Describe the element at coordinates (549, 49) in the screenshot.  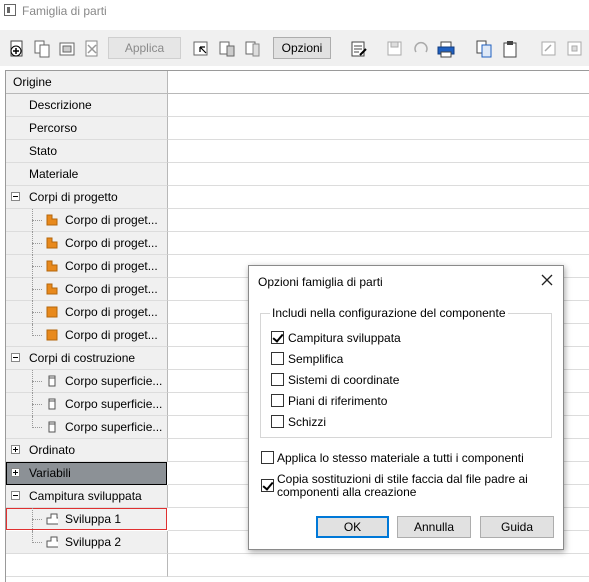
I see `export-icon` at that location.